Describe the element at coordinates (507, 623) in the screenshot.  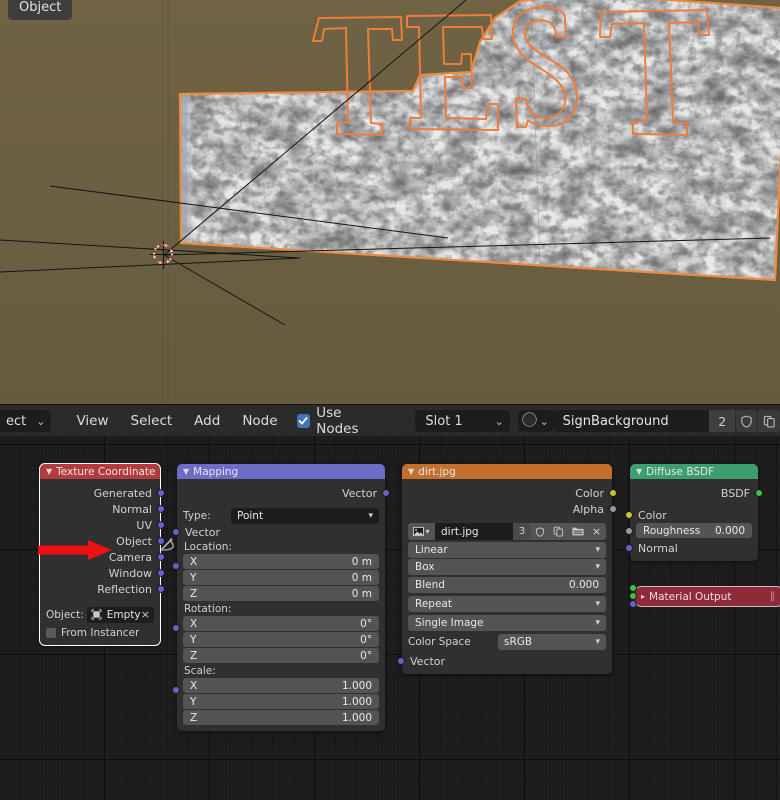
I see `source-dropdown: Single Image ▾` at that location.